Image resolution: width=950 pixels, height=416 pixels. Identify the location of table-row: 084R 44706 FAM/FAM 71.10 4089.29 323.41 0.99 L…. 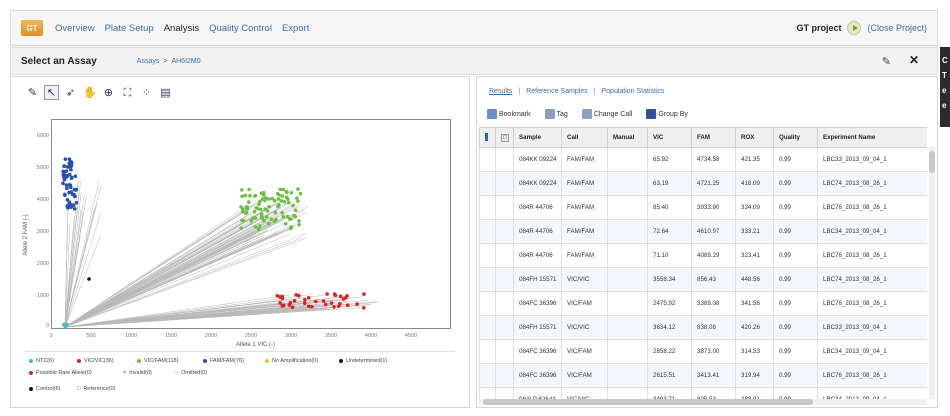
(703, 255).